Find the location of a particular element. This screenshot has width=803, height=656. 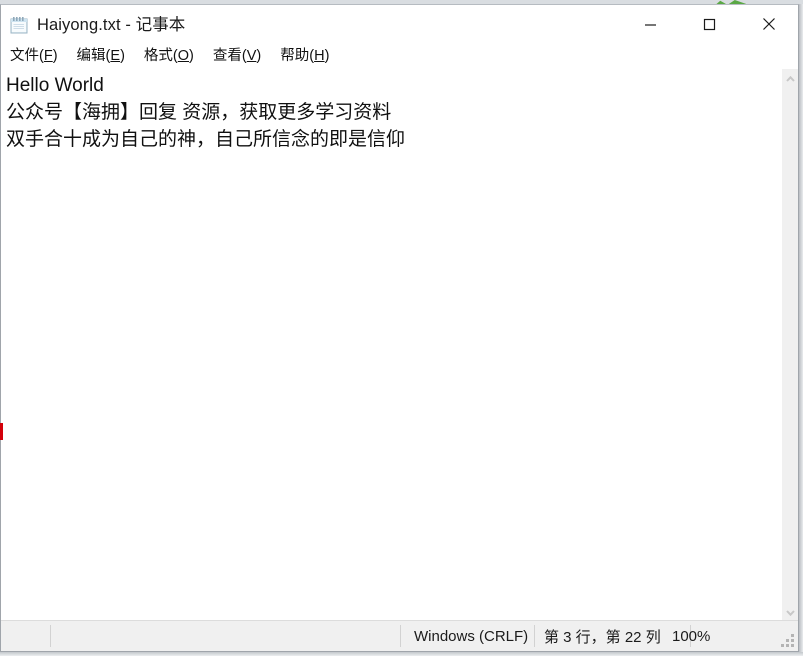

menu-item-view: 查看(V) is located at coordinates (237, 56).